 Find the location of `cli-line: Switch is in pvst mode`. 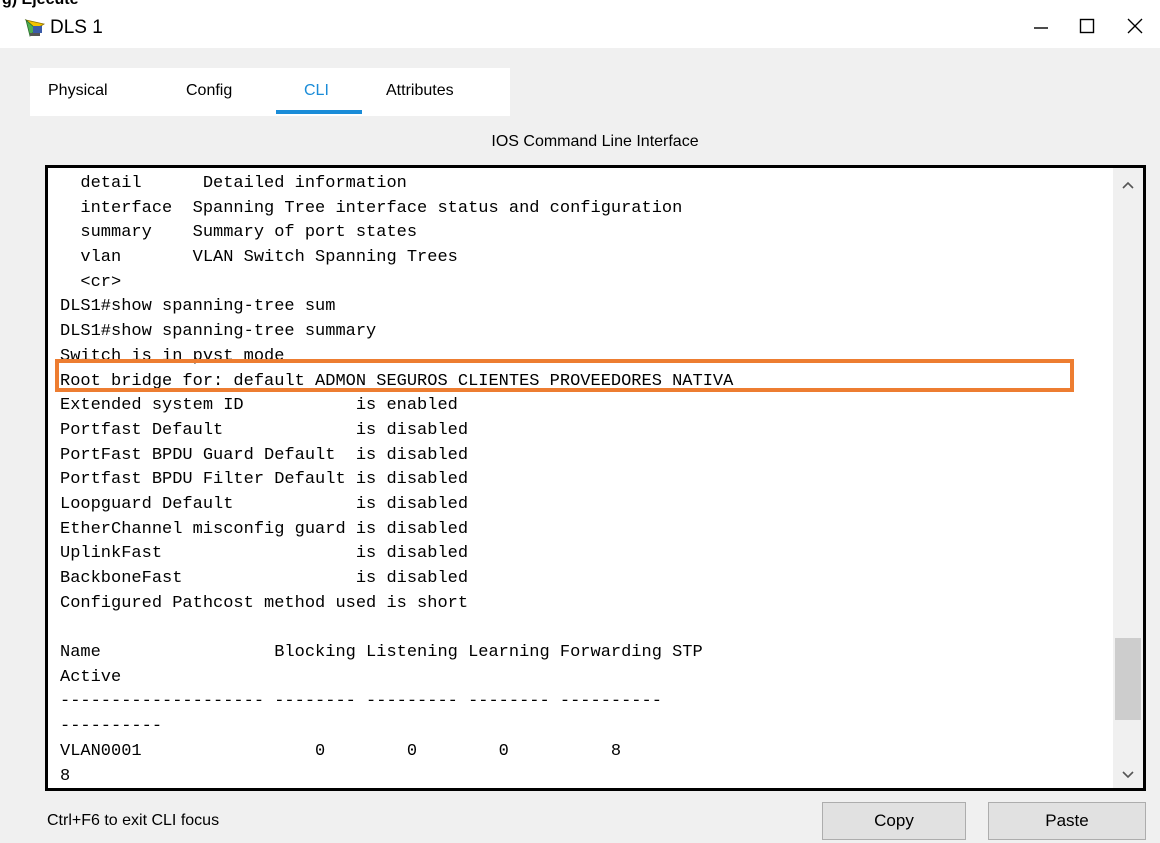

cli-line: Switch is in pvst mode is located at coordinates (172, 356).